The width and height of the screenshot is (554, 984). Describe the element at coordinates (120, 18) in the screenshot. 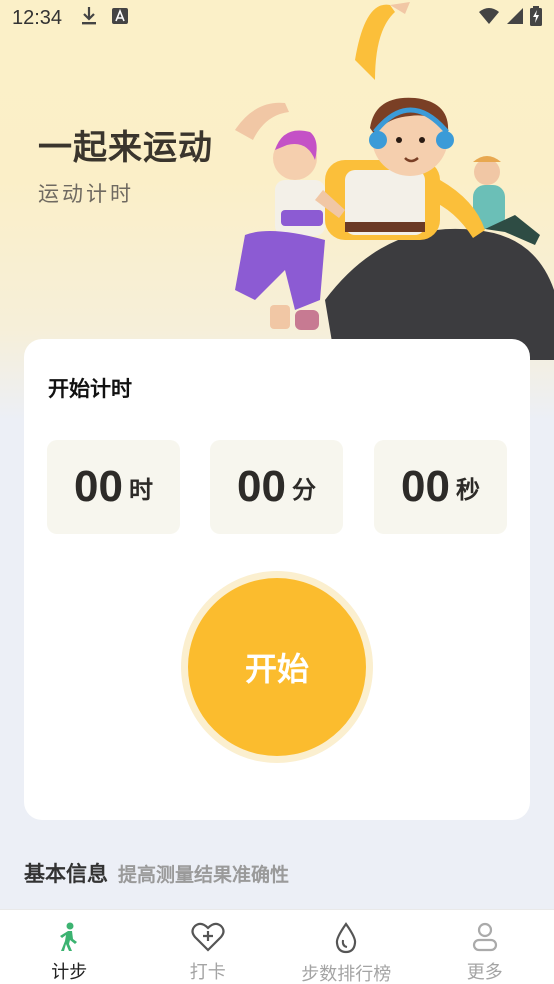

I see `font-a-icon` at that location.